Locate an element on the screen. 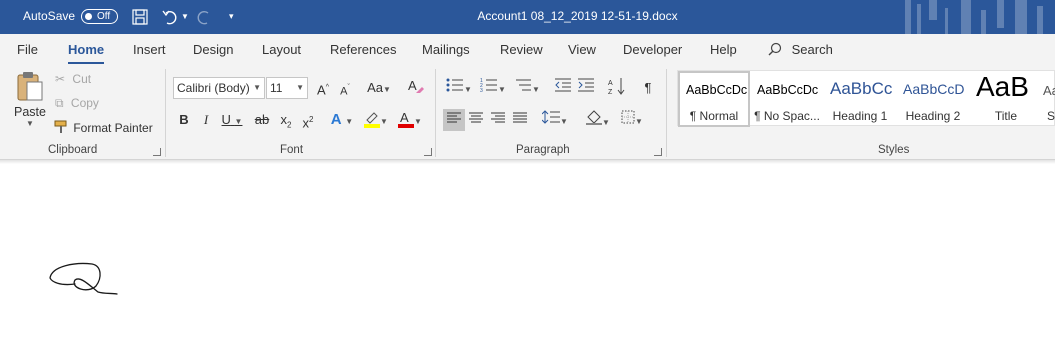  show-marks-button: ¶ is located at coordinates (648, 88).